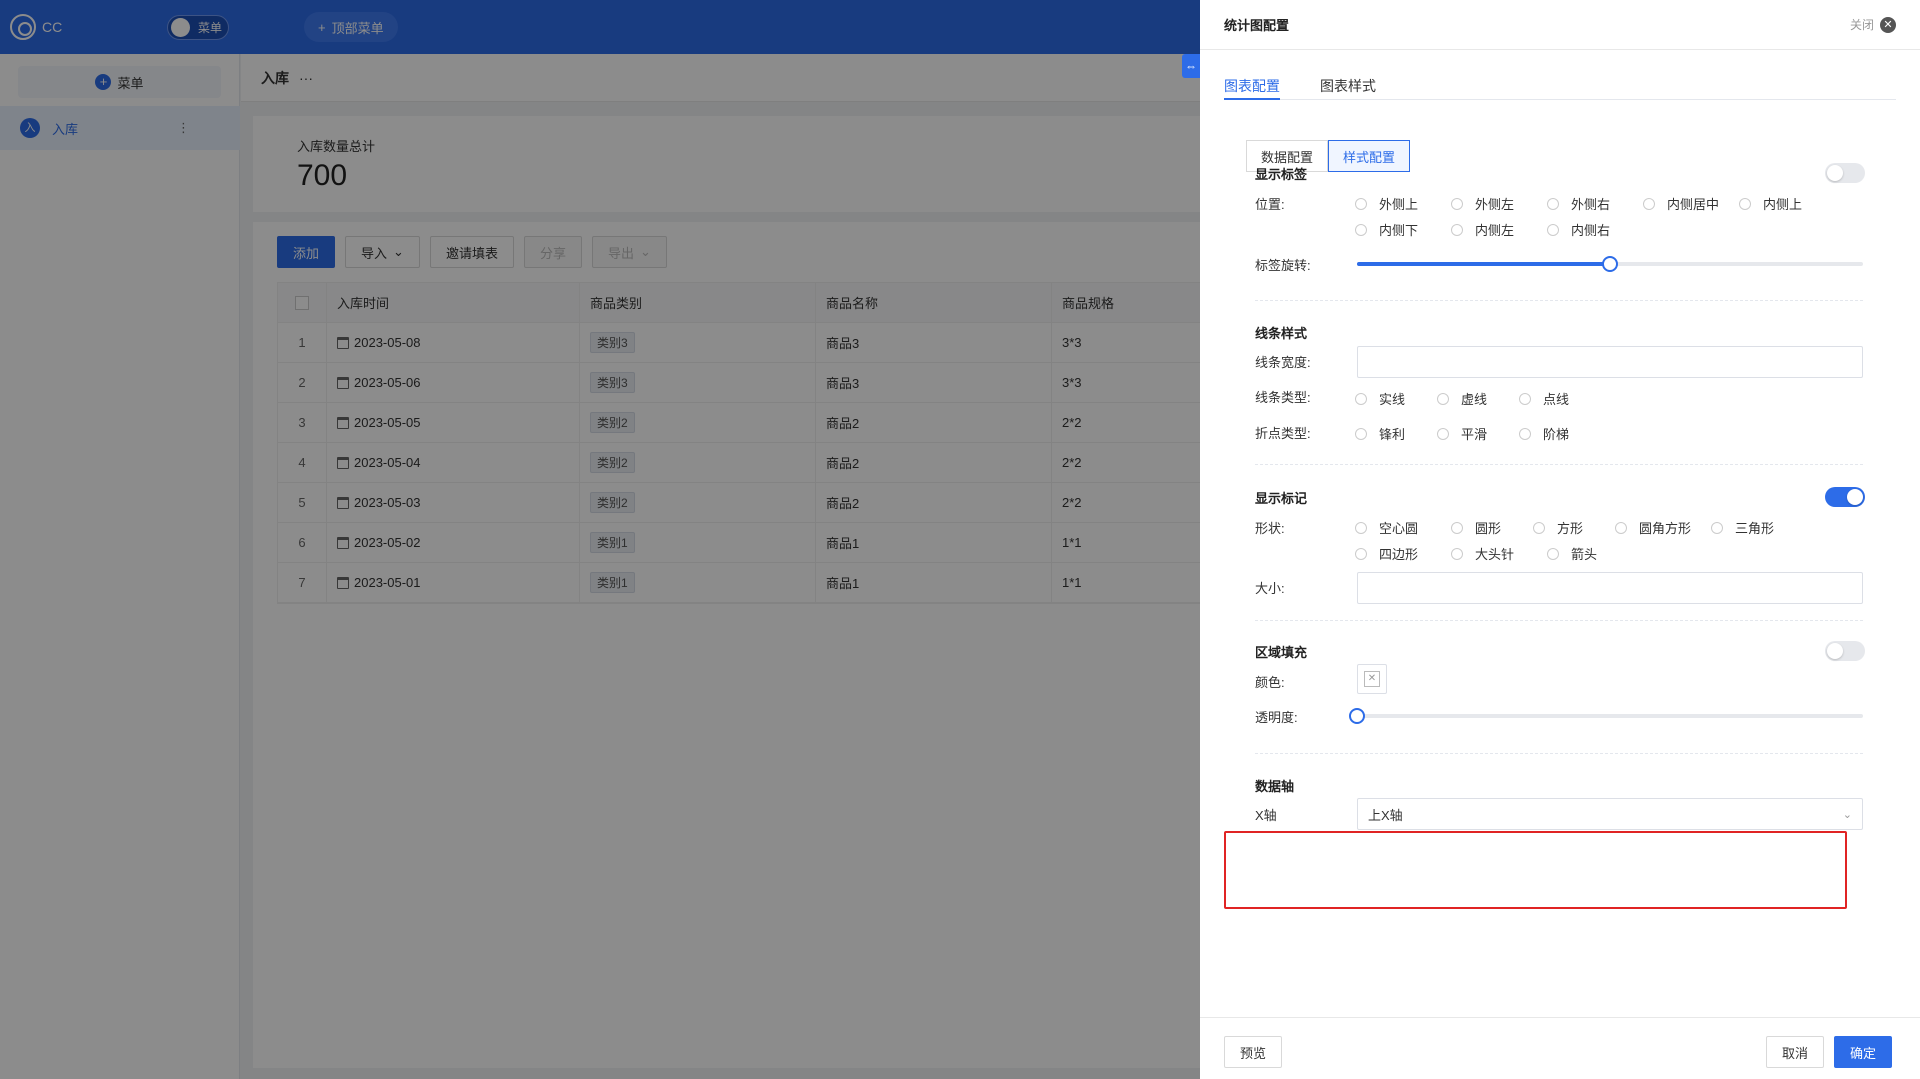 The height and width of the screenshot is (1079, 1920). What do you see at coordinates (1191, 66) in the screenshot?
I see `resize-handle-icon: ⇔` at bounding box center [1191, 66].